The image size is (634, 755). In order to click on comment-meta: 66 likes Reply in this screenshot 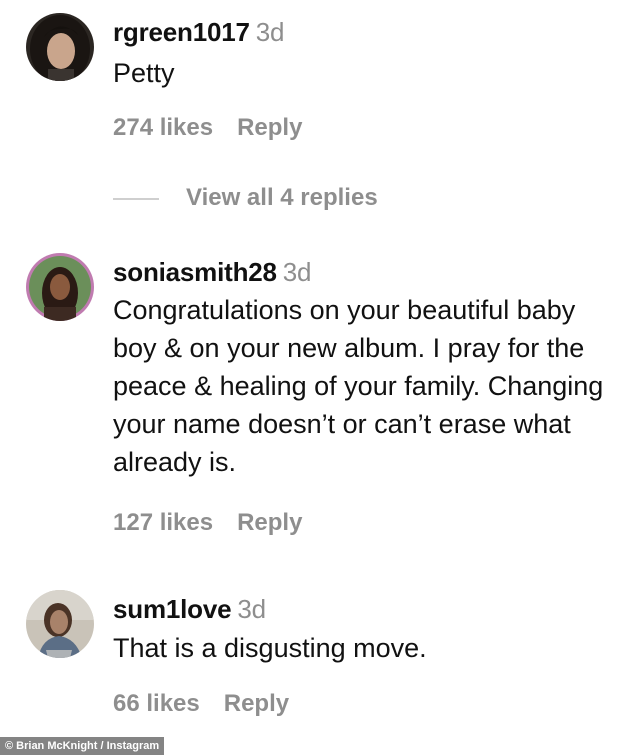, I will do `click(201, 704)`.